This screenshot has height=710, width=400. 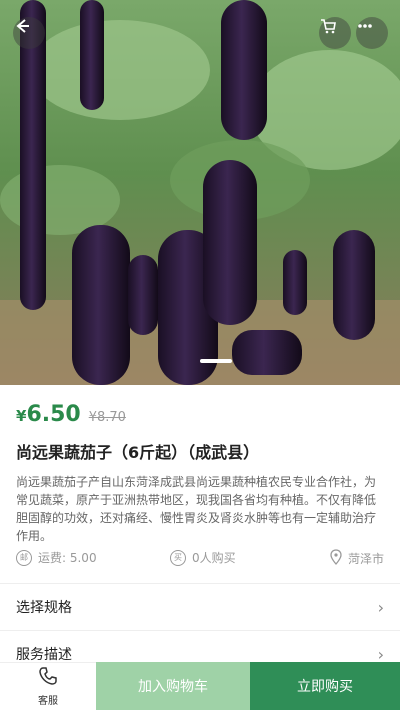 I want to click on price-row: ¥ 6.50 ¥8.70, so click(x=71, y=414).